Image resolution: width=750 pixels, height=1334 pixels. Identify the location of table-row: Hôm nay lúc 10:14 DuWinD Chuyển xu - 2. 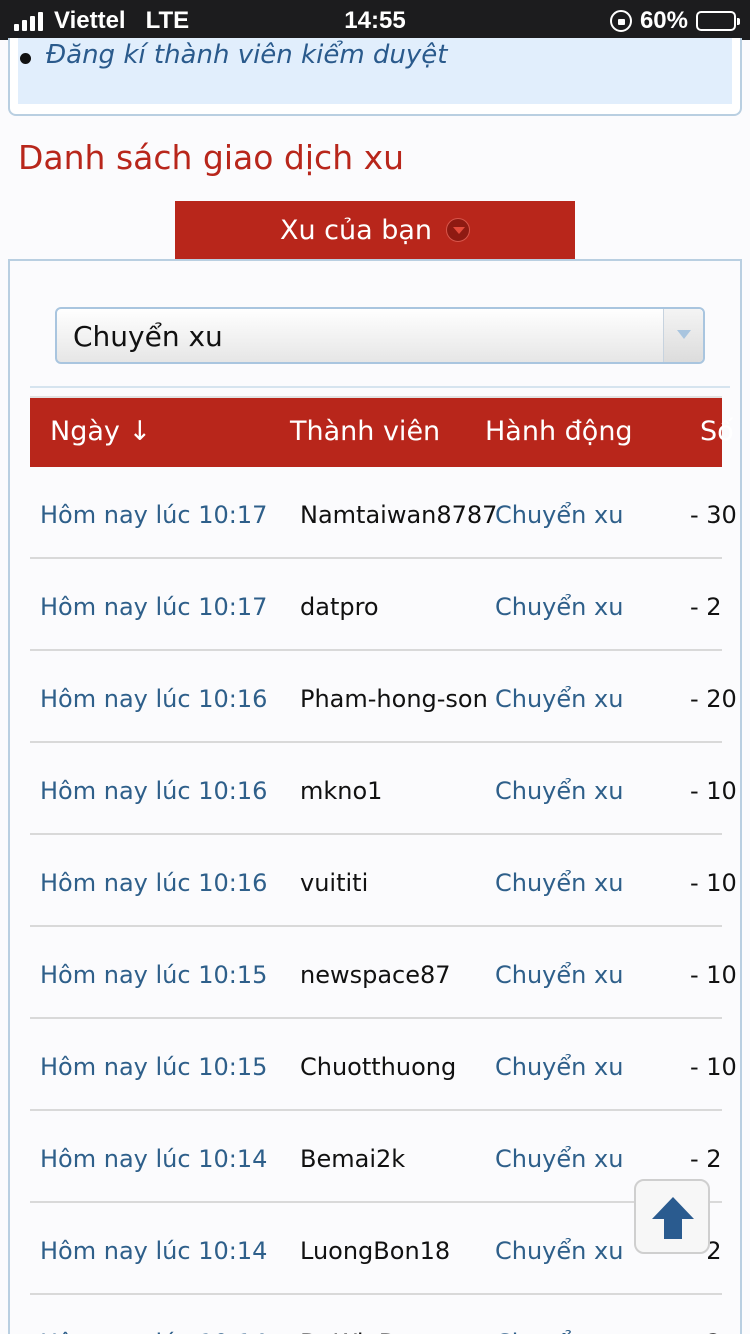
(376, 1314).